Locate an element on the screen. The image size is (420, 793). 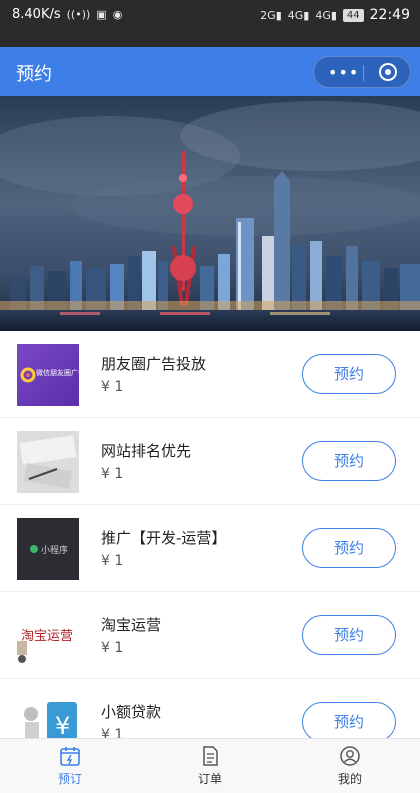
nav-bar: 预约 ••• is located at coordinates (210, 71).